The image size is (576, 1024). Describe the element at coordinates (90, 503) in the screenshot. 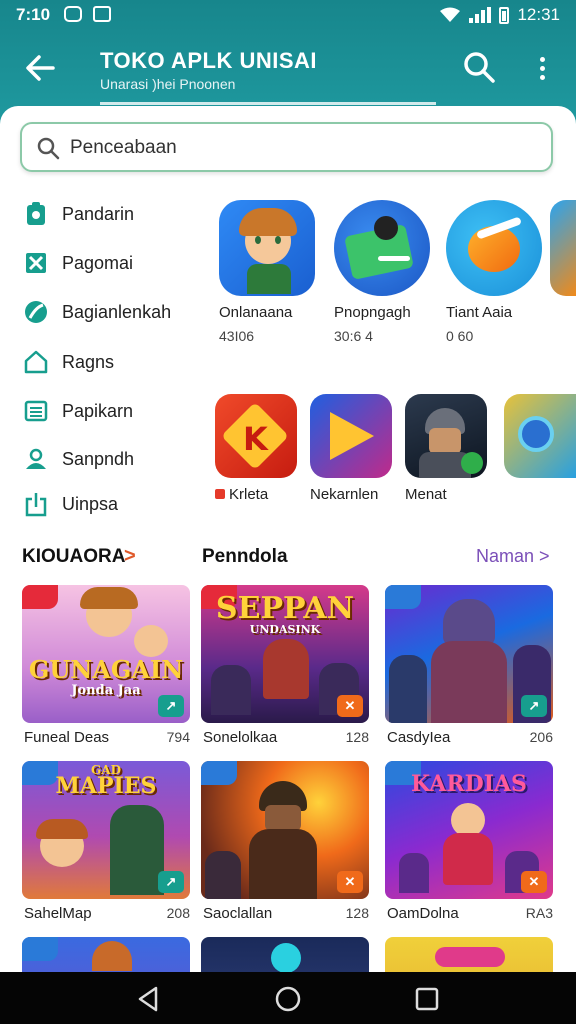

I see `sidebar-item-label: Uinpsa` at that location.